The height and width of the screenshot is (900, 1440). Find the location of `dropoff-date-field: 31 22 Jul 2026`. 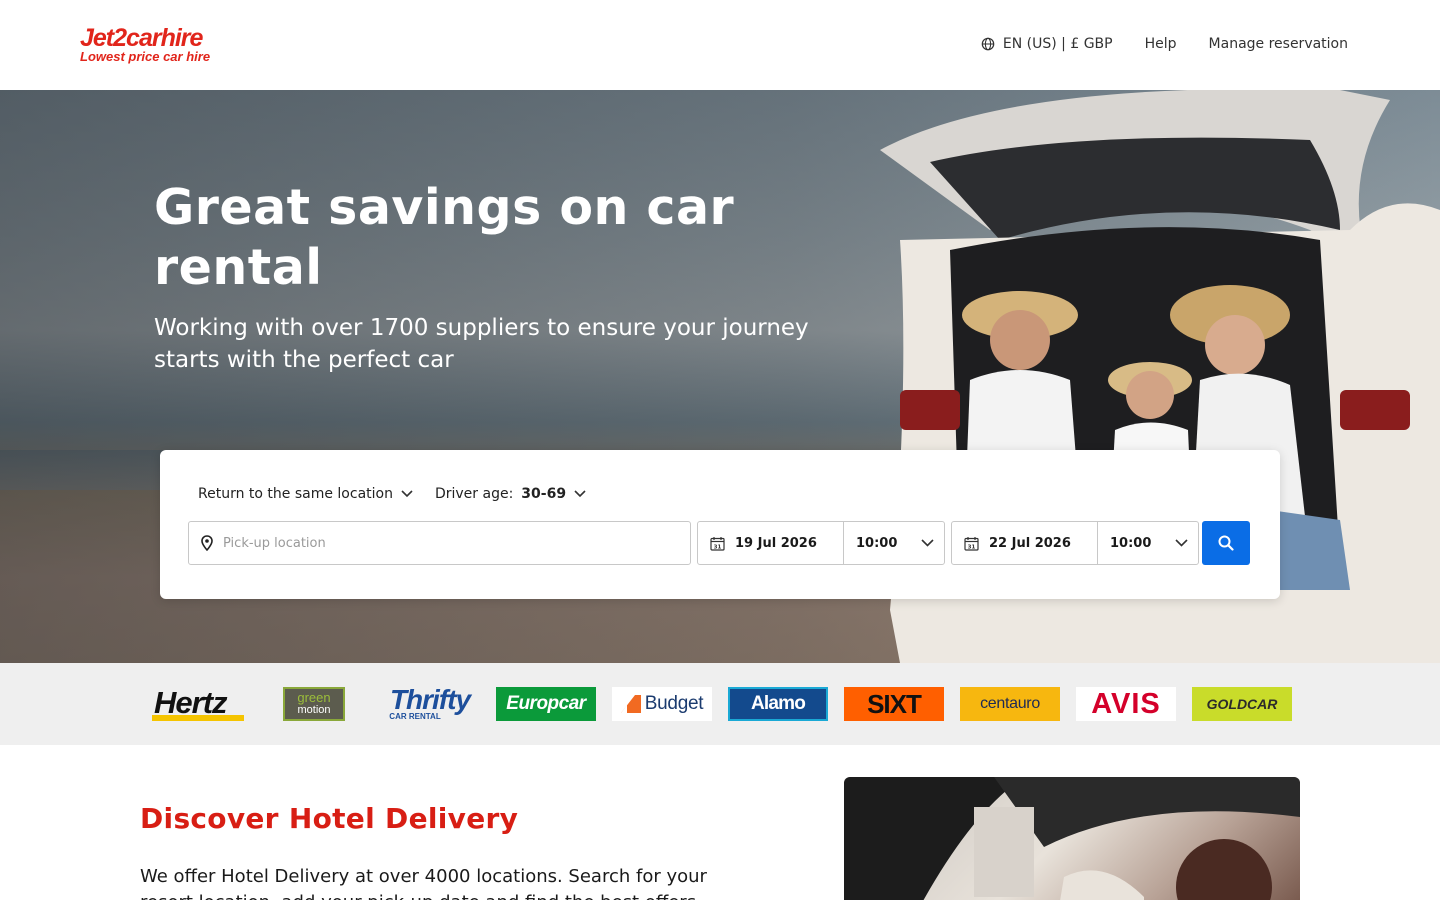

dropoff-date-field: 31 22 Jul 2026 is located at coordinates (1025, 543).